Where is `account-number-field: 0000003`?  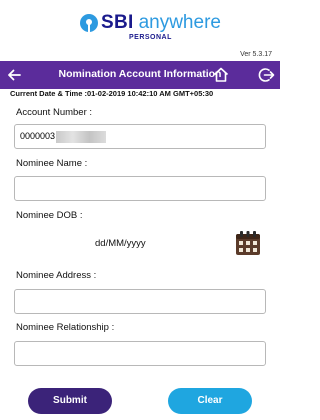
account-number-field: 0000003 is located at coordinates (140, 136).